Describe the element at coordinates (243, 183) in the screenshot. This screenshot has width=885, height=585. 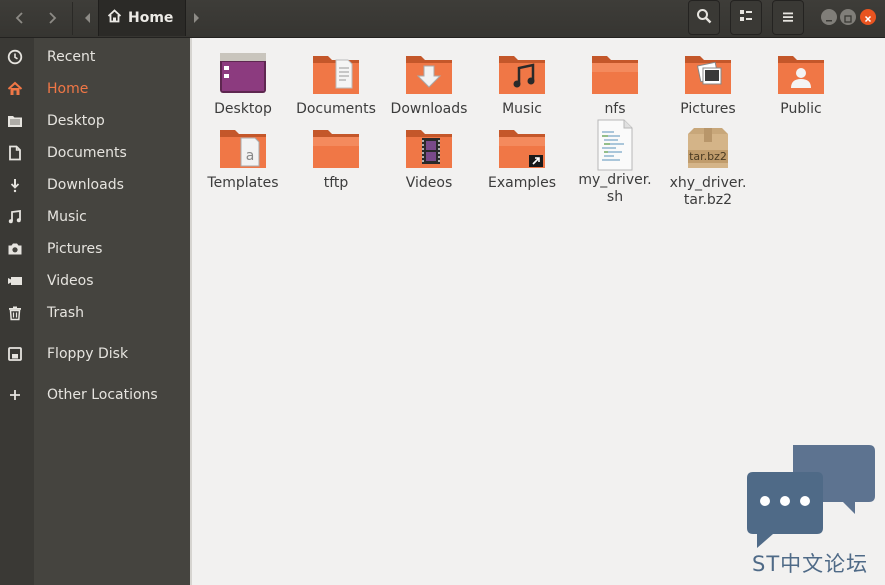
I see `file-label: Templates` at that location.